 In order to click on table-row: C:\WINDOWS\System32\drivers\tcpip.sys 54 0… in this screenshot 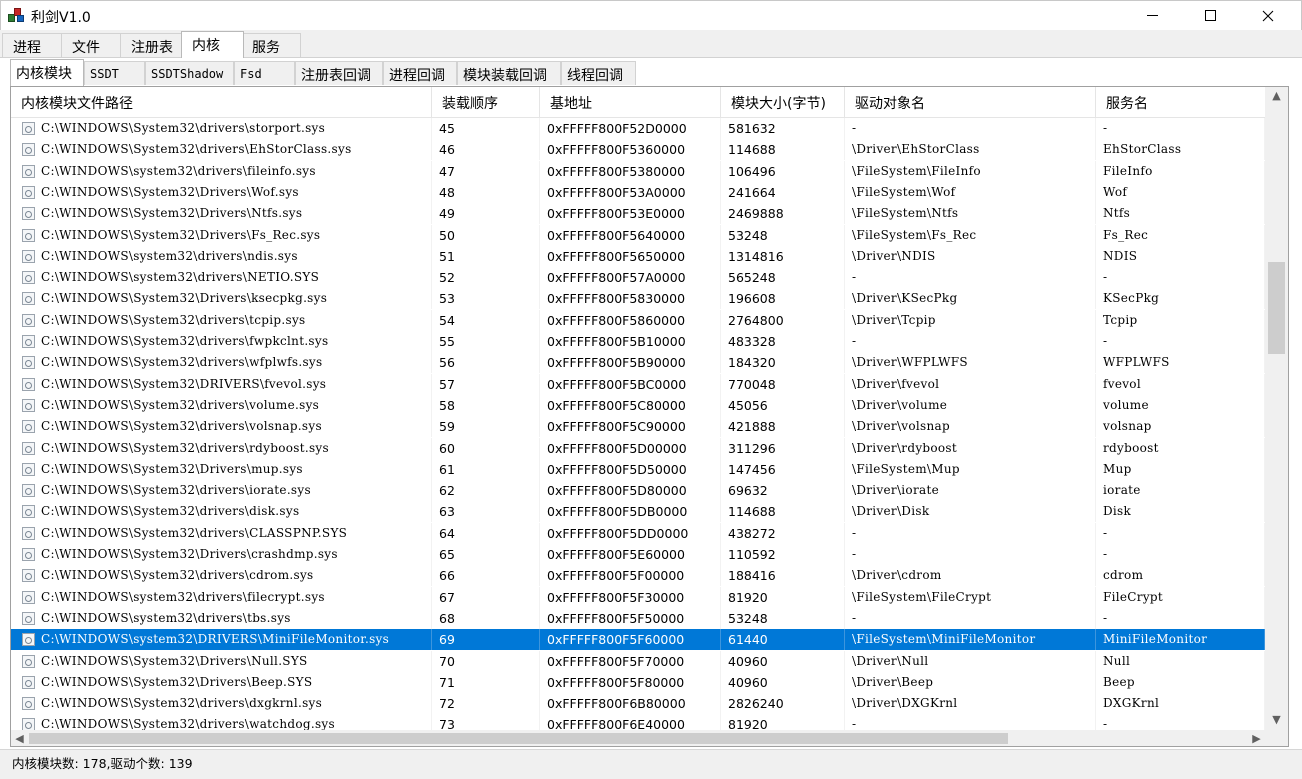, I will do `click(638, 320)`.